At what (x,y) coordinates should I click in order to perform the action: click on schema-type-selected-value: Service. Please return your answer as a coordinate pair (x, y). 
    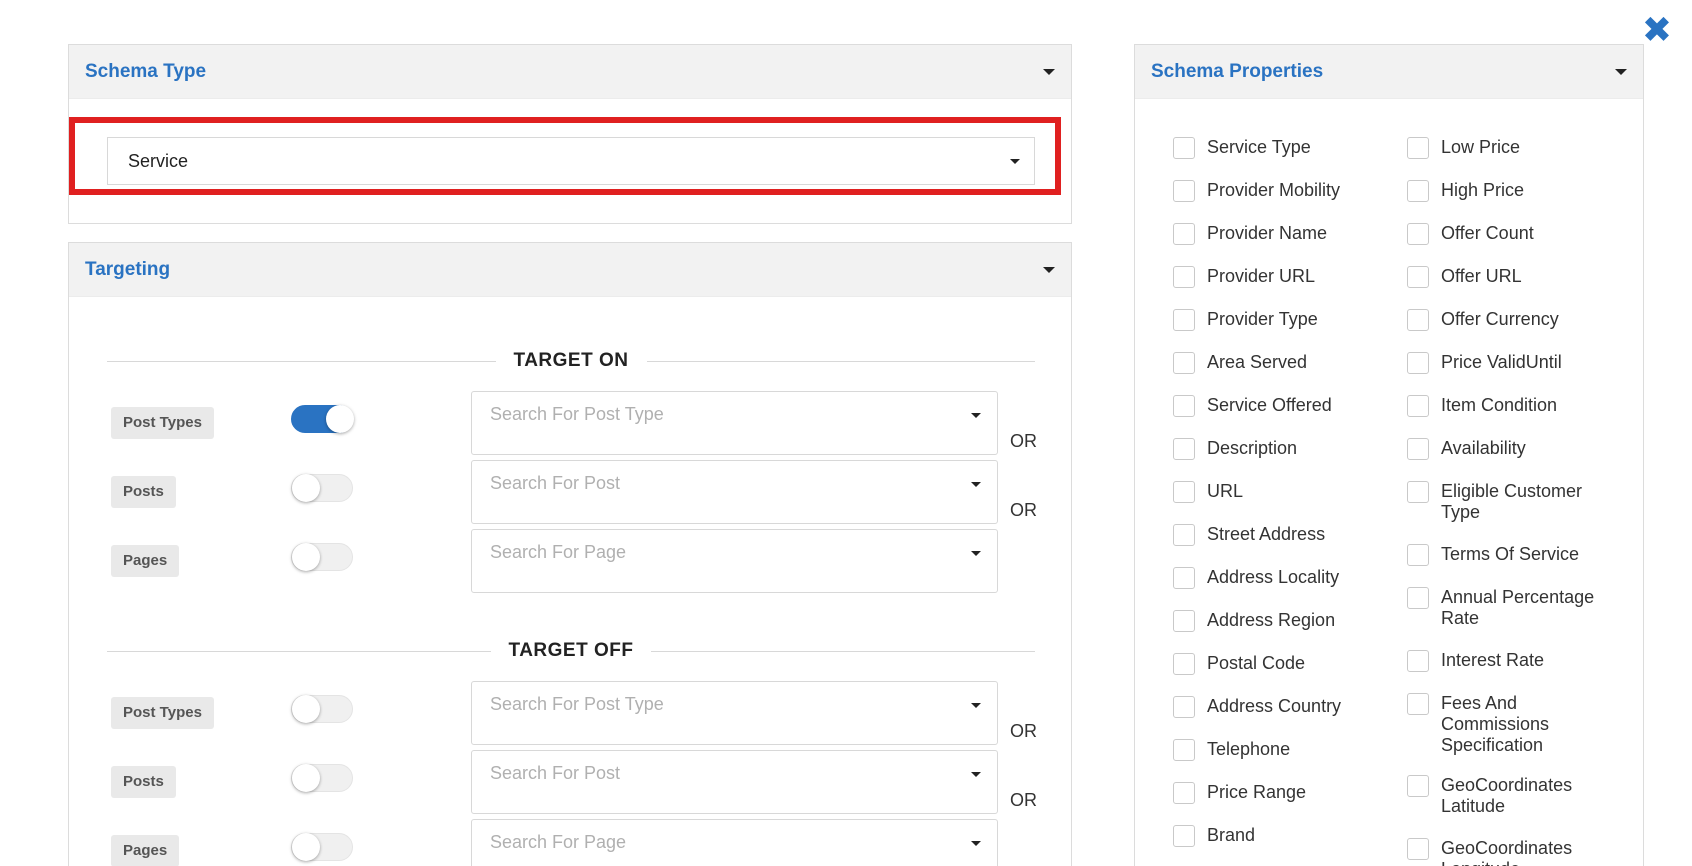
    Looking at the image, I should click on (158, 160).